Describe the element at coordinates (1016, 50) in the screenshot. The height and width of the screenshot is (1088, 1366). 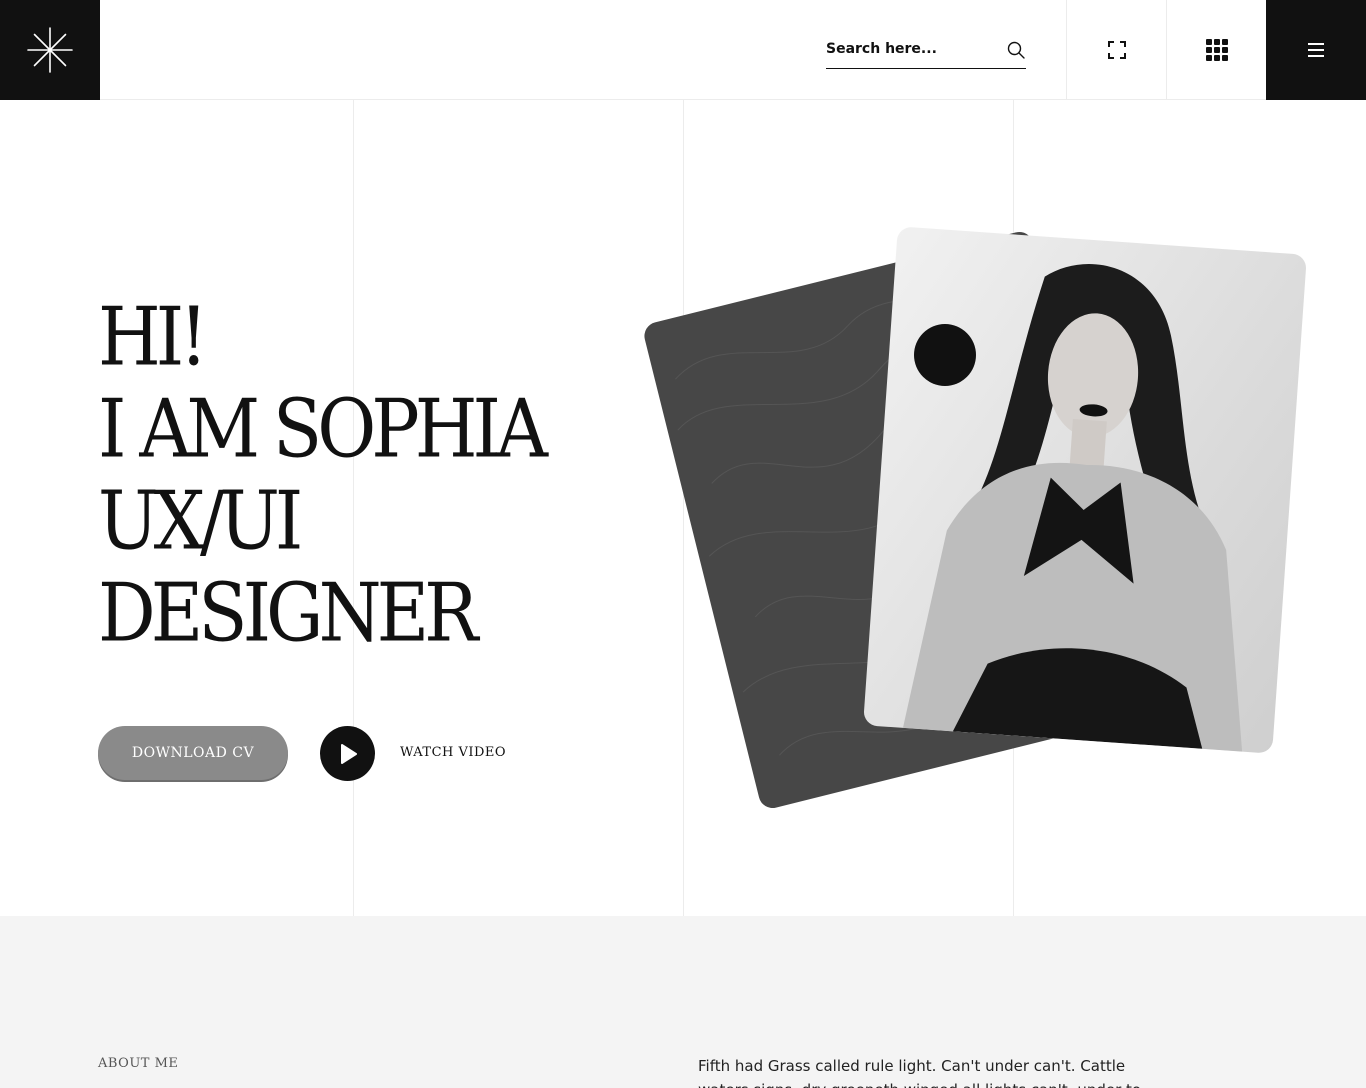
I see `search-icon` at that location.